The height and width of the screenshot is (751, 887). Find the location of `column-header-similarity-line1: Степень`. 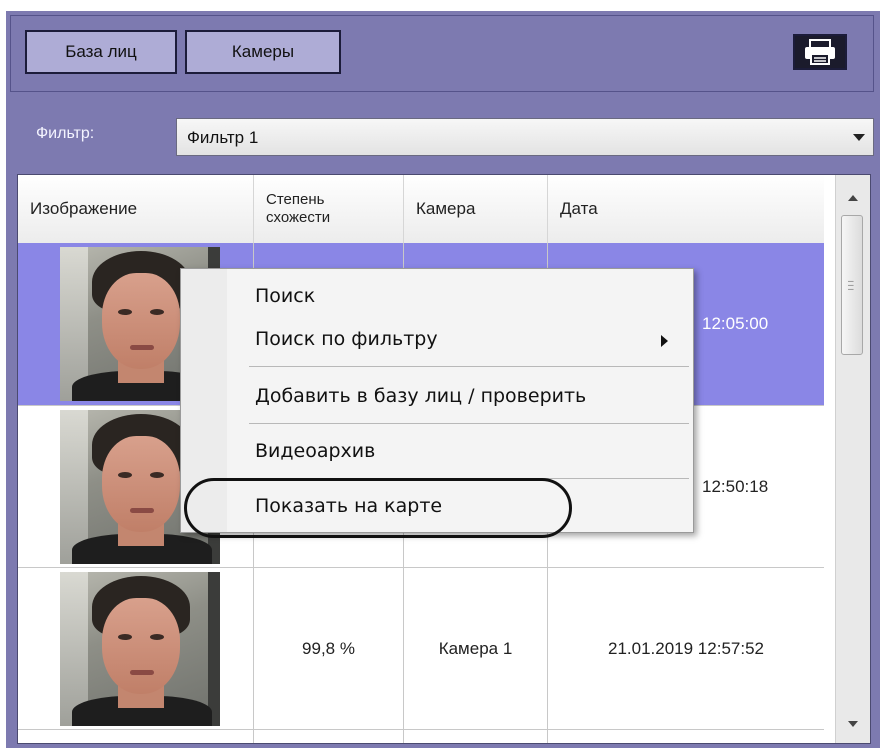

column-header-similarity-line1: Степень is located at coordinates (295, 199).